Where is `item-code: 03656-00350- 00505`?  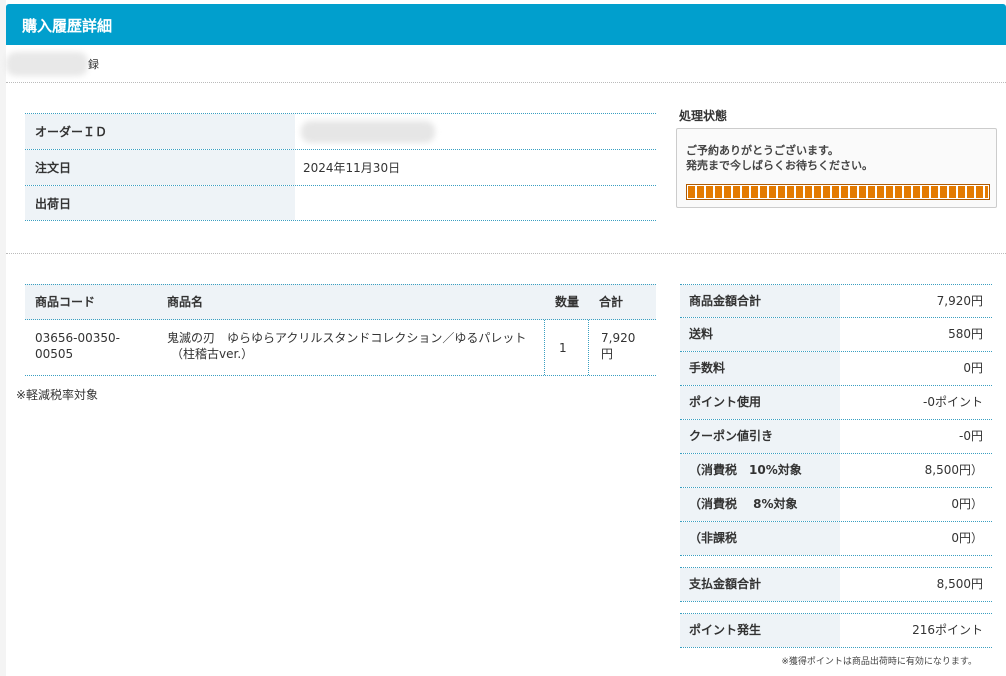 item-code: 03656-00350- 00505 is located at coordinates (78, 346).